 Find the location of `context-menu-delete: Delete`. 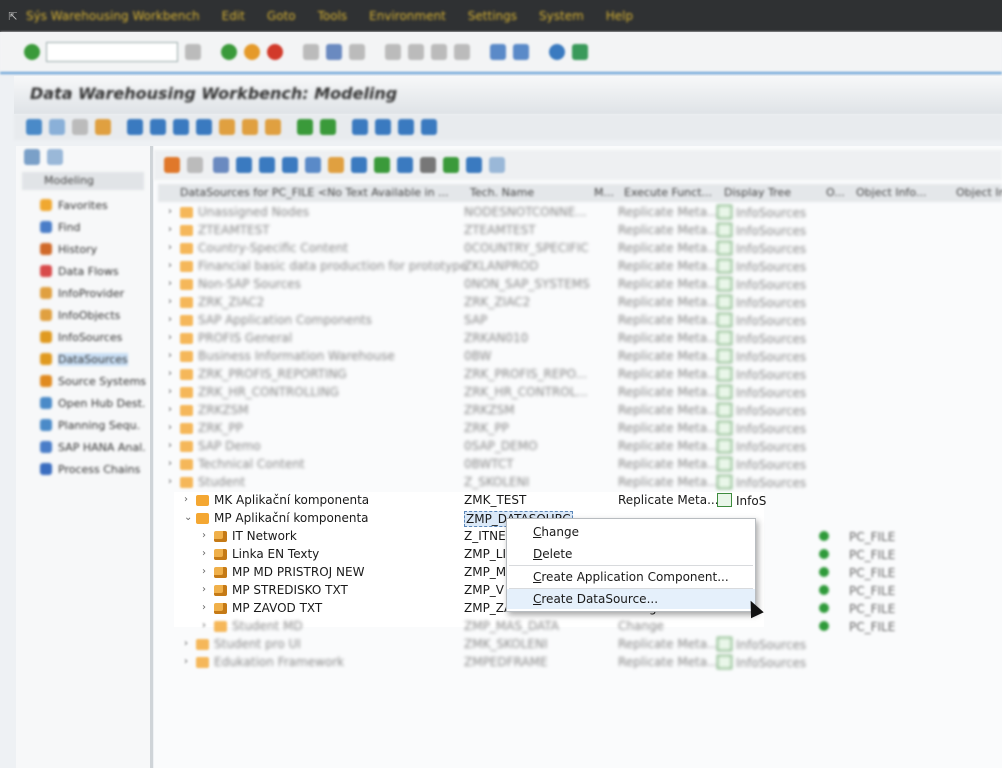

context-menu-delete: Delete is located at coordinates (631, 554).